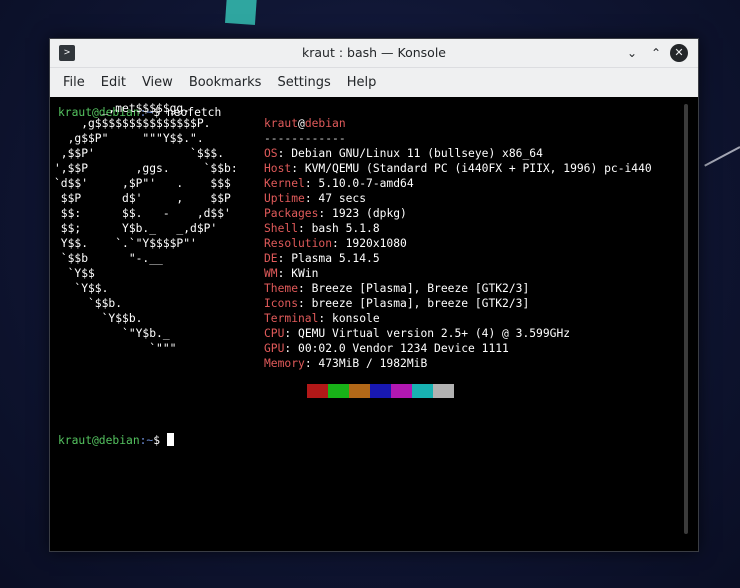  I want to click on info-host: debian, so click(325, 123).